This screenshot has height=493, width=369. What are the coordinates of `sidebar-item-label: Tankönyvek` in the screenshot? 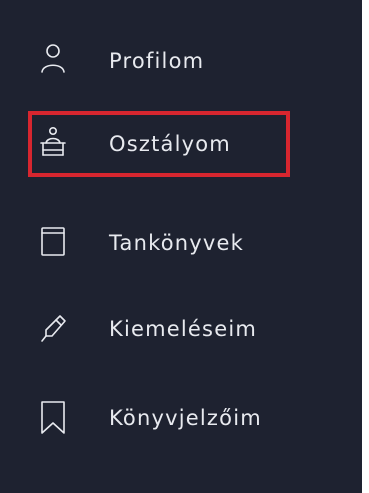 It's located at (177, 243).